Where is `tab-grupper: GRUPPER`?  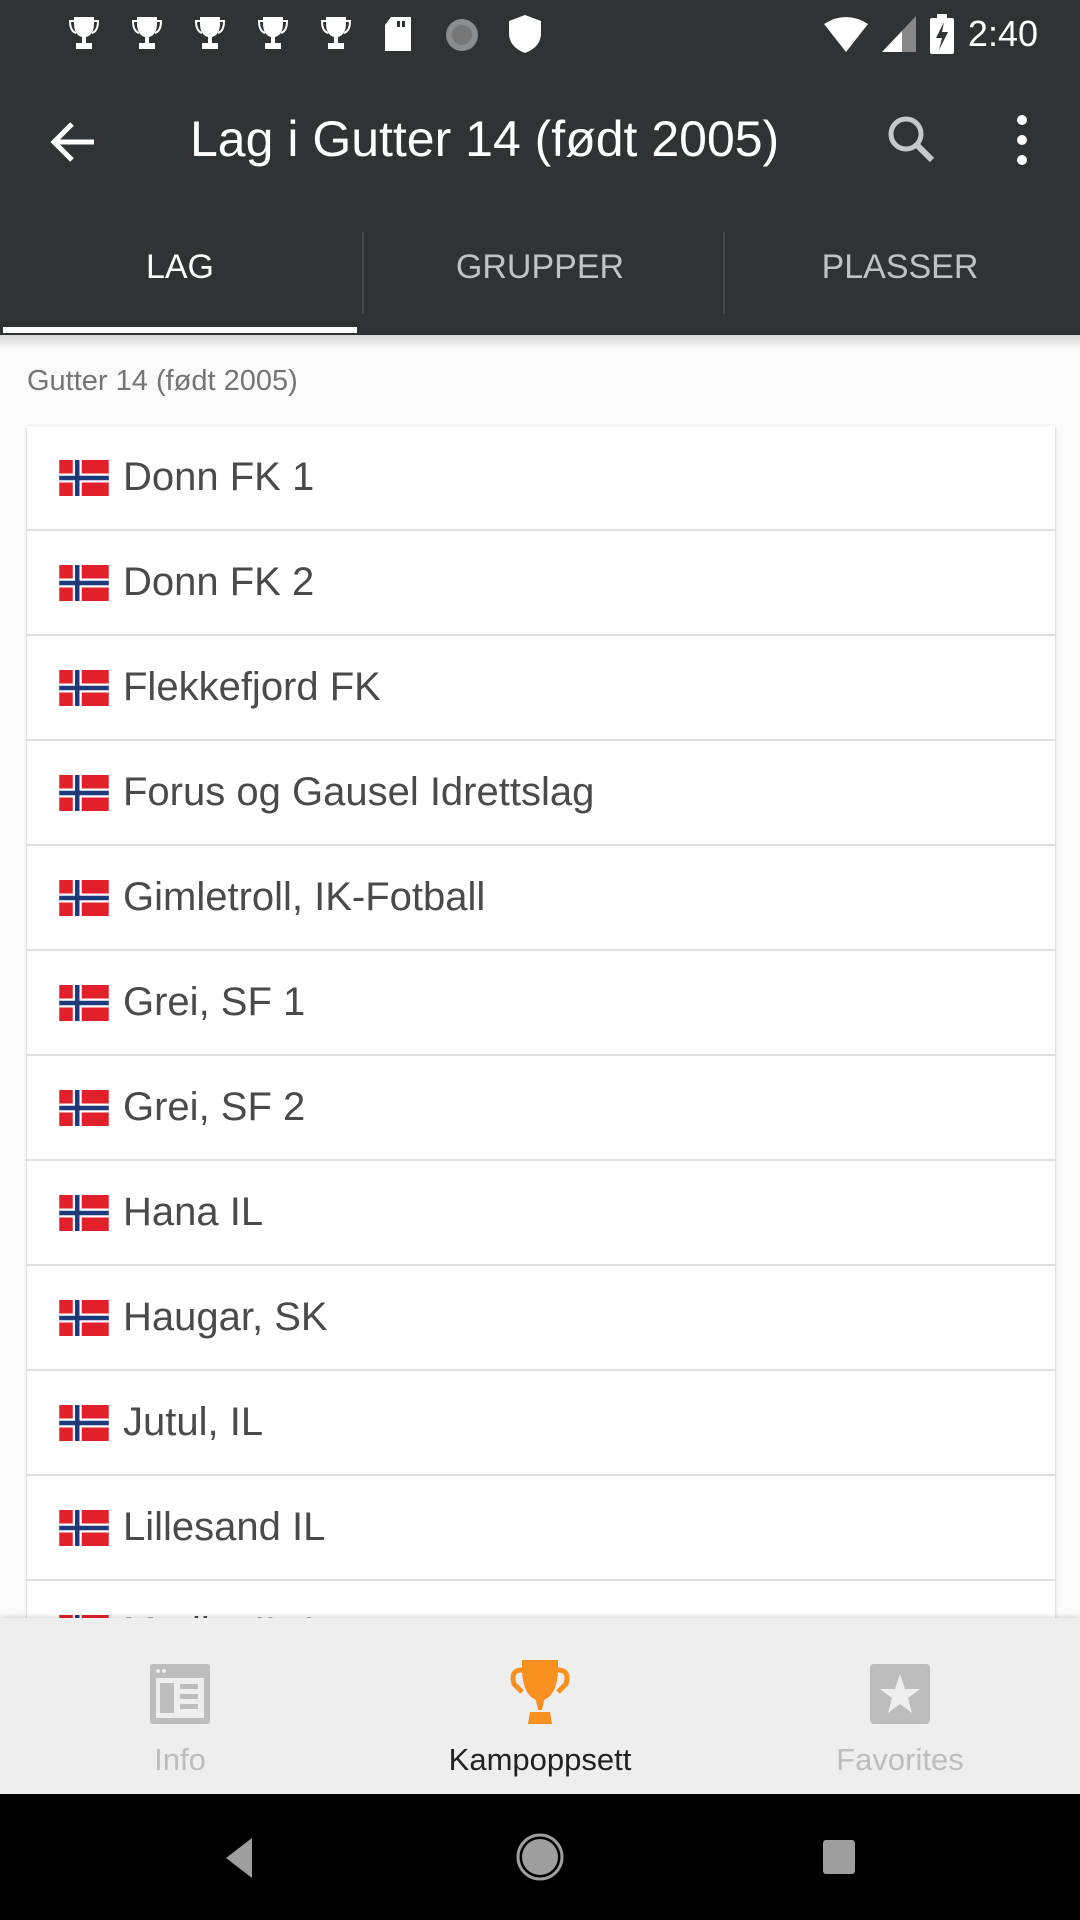 tab-grupper: GRUPPER is located at coordinates (540, 267).